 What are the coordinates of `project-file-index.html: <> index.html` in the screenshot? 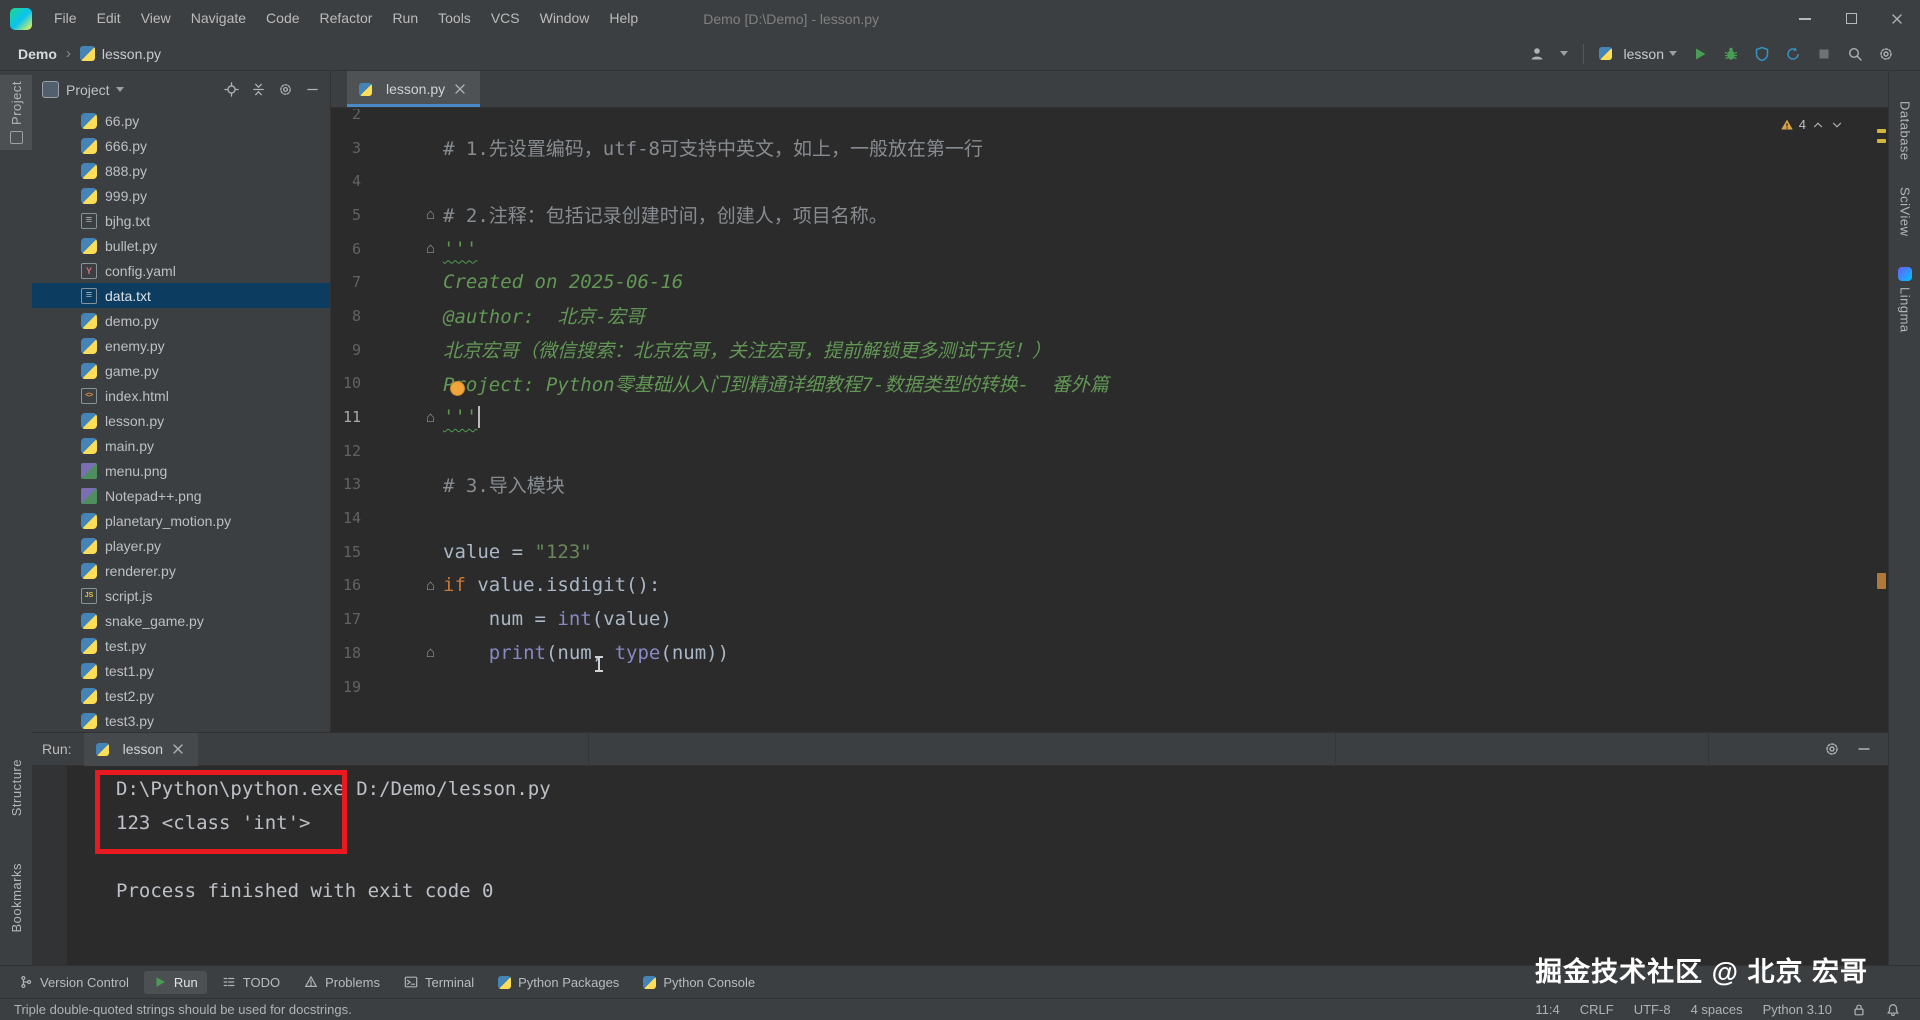 It's located at (181, 395).